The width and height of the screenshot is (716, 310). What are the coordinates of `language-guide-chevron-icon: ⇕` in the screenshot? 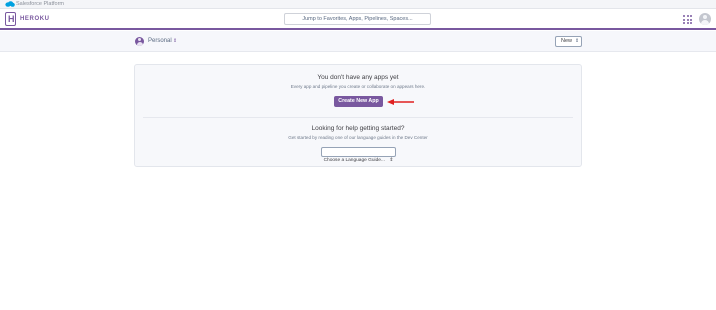 It's located at (391, 160).